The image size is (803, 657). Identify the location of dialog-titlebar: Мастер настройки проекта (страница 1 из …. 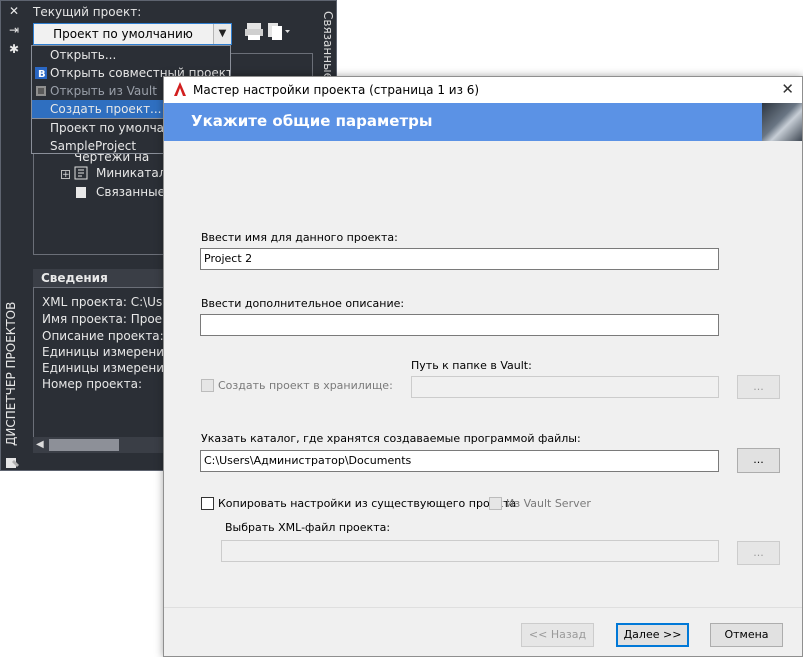
(483, 90).